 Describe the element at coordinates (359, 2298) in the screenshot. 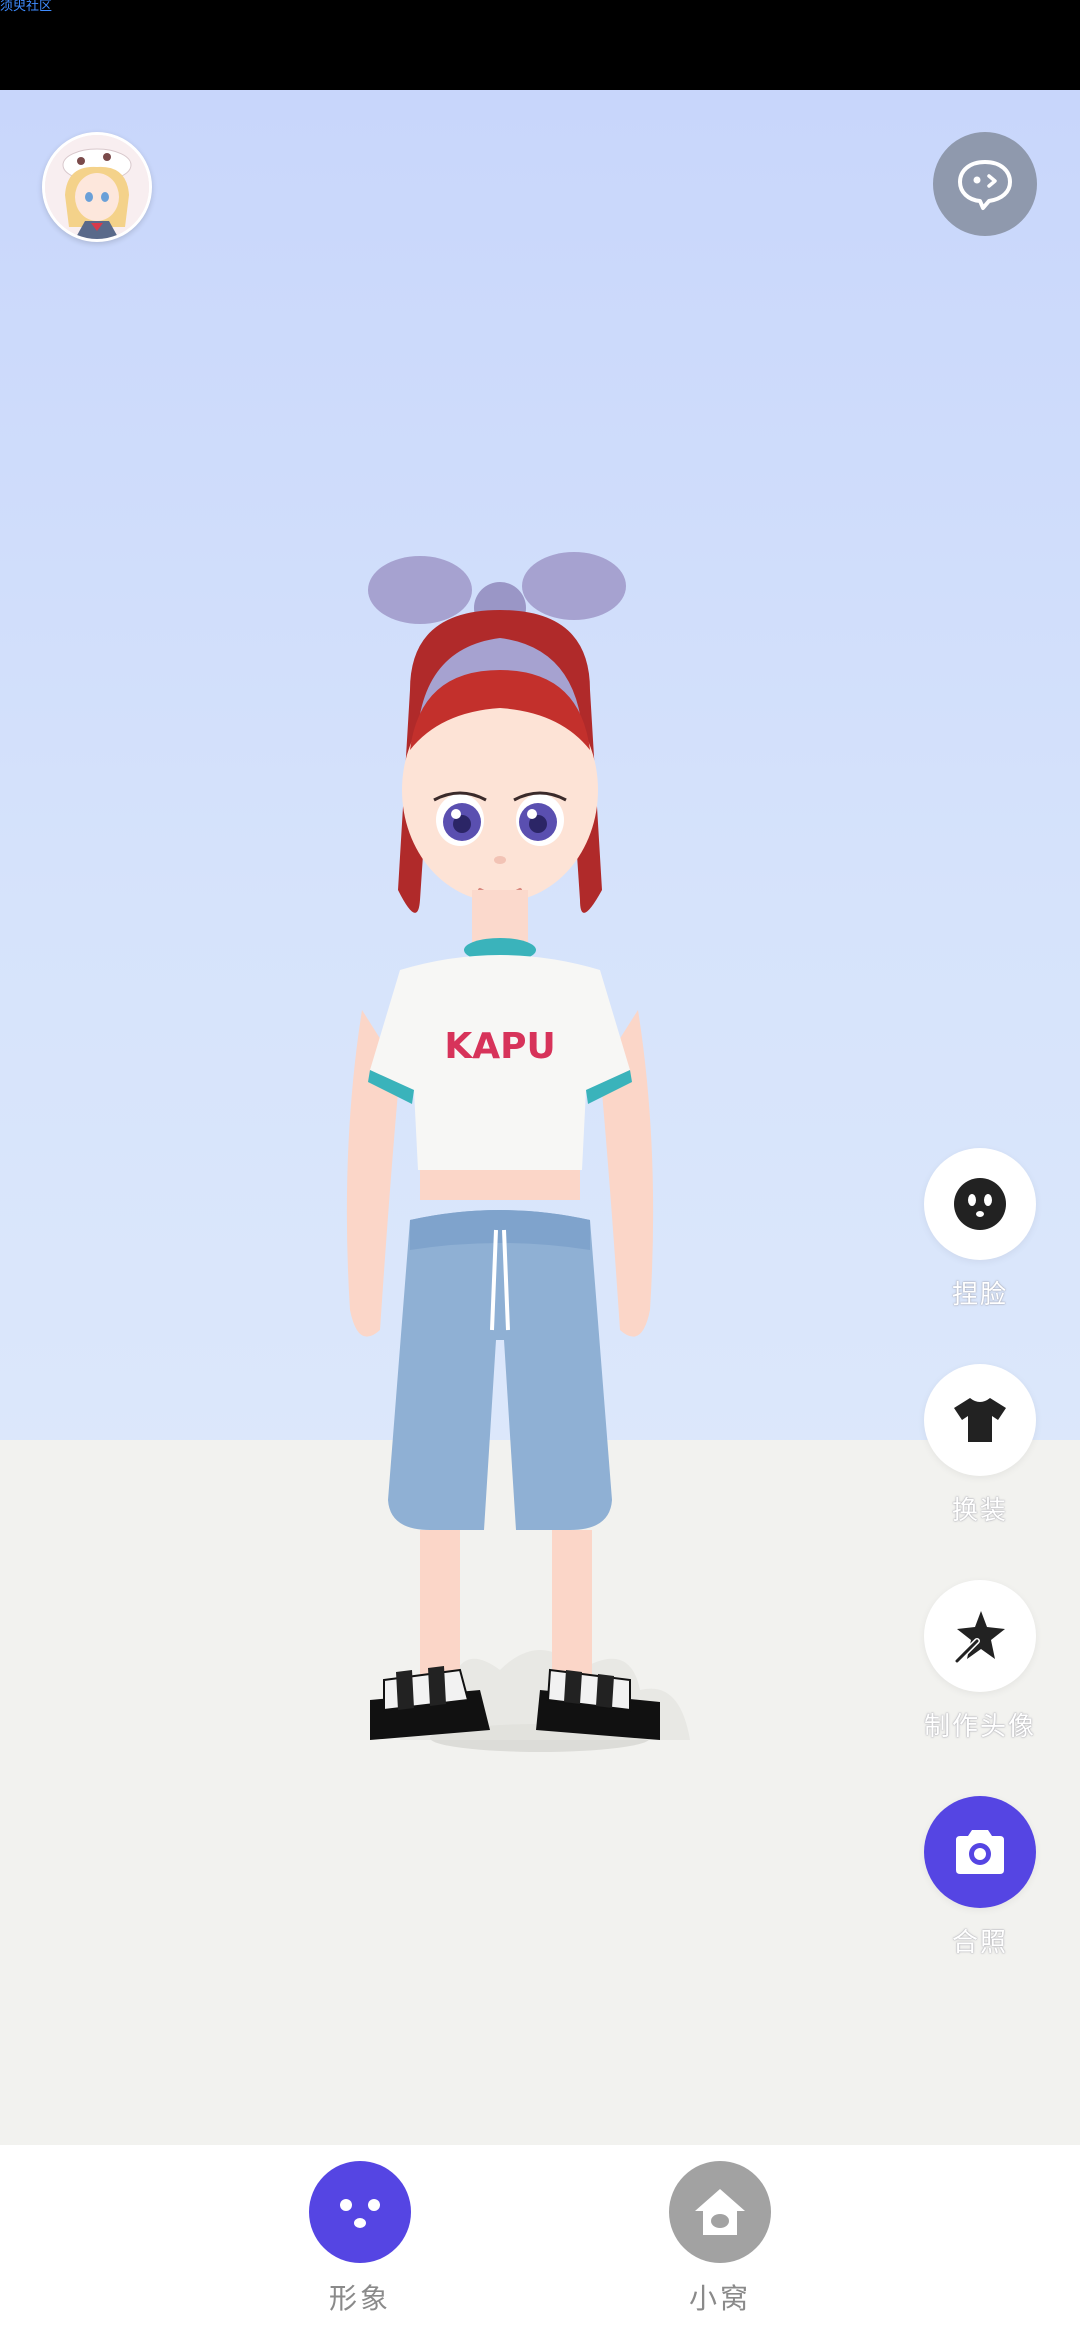

I see `tab-avatar-label: 形象` at that location.